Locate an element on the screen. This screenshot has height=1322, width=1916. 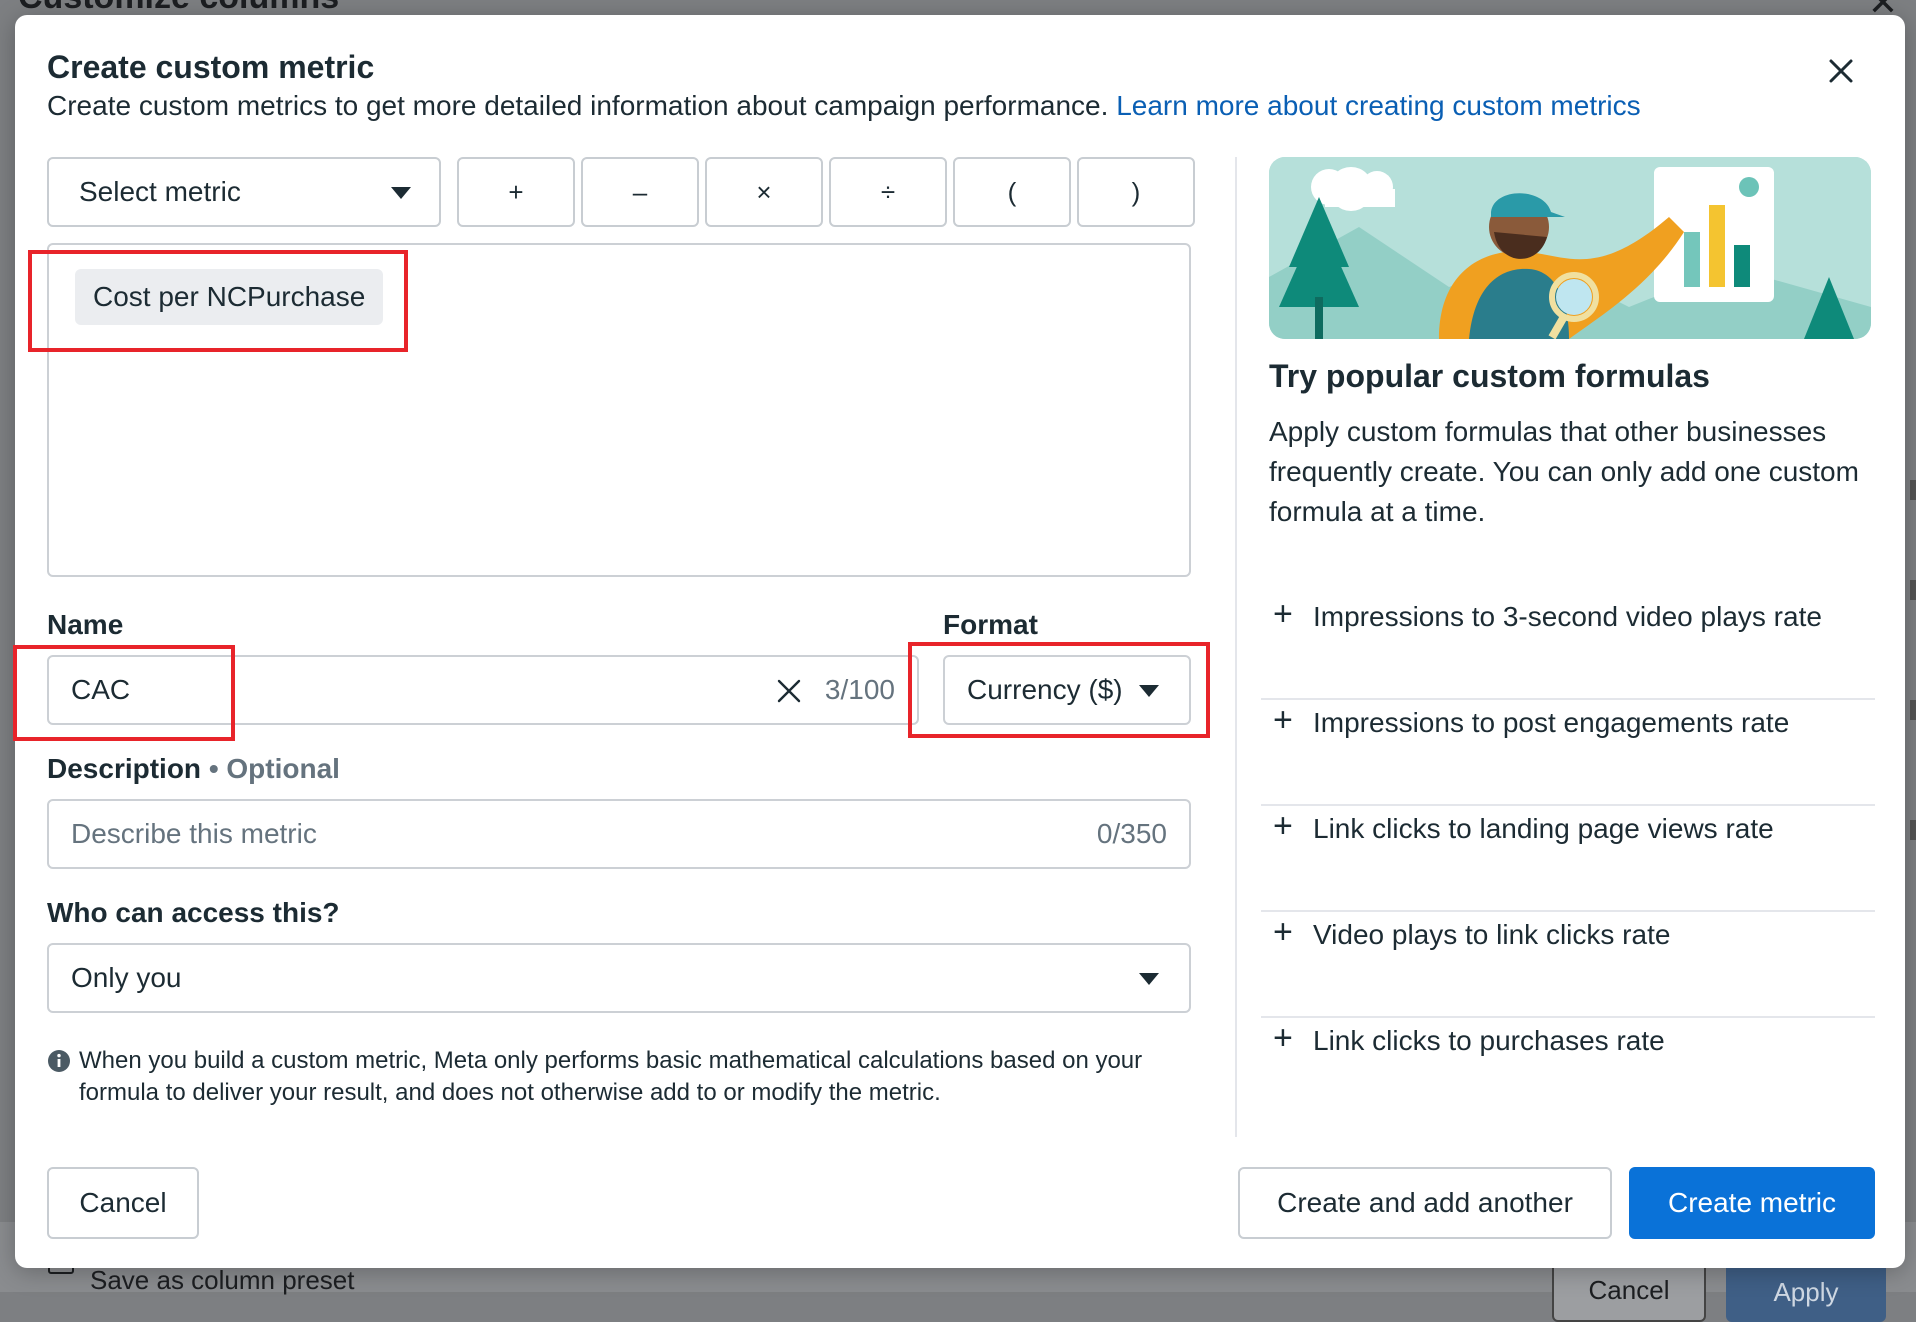
name-label: Name is located at coordinates (85, 624).